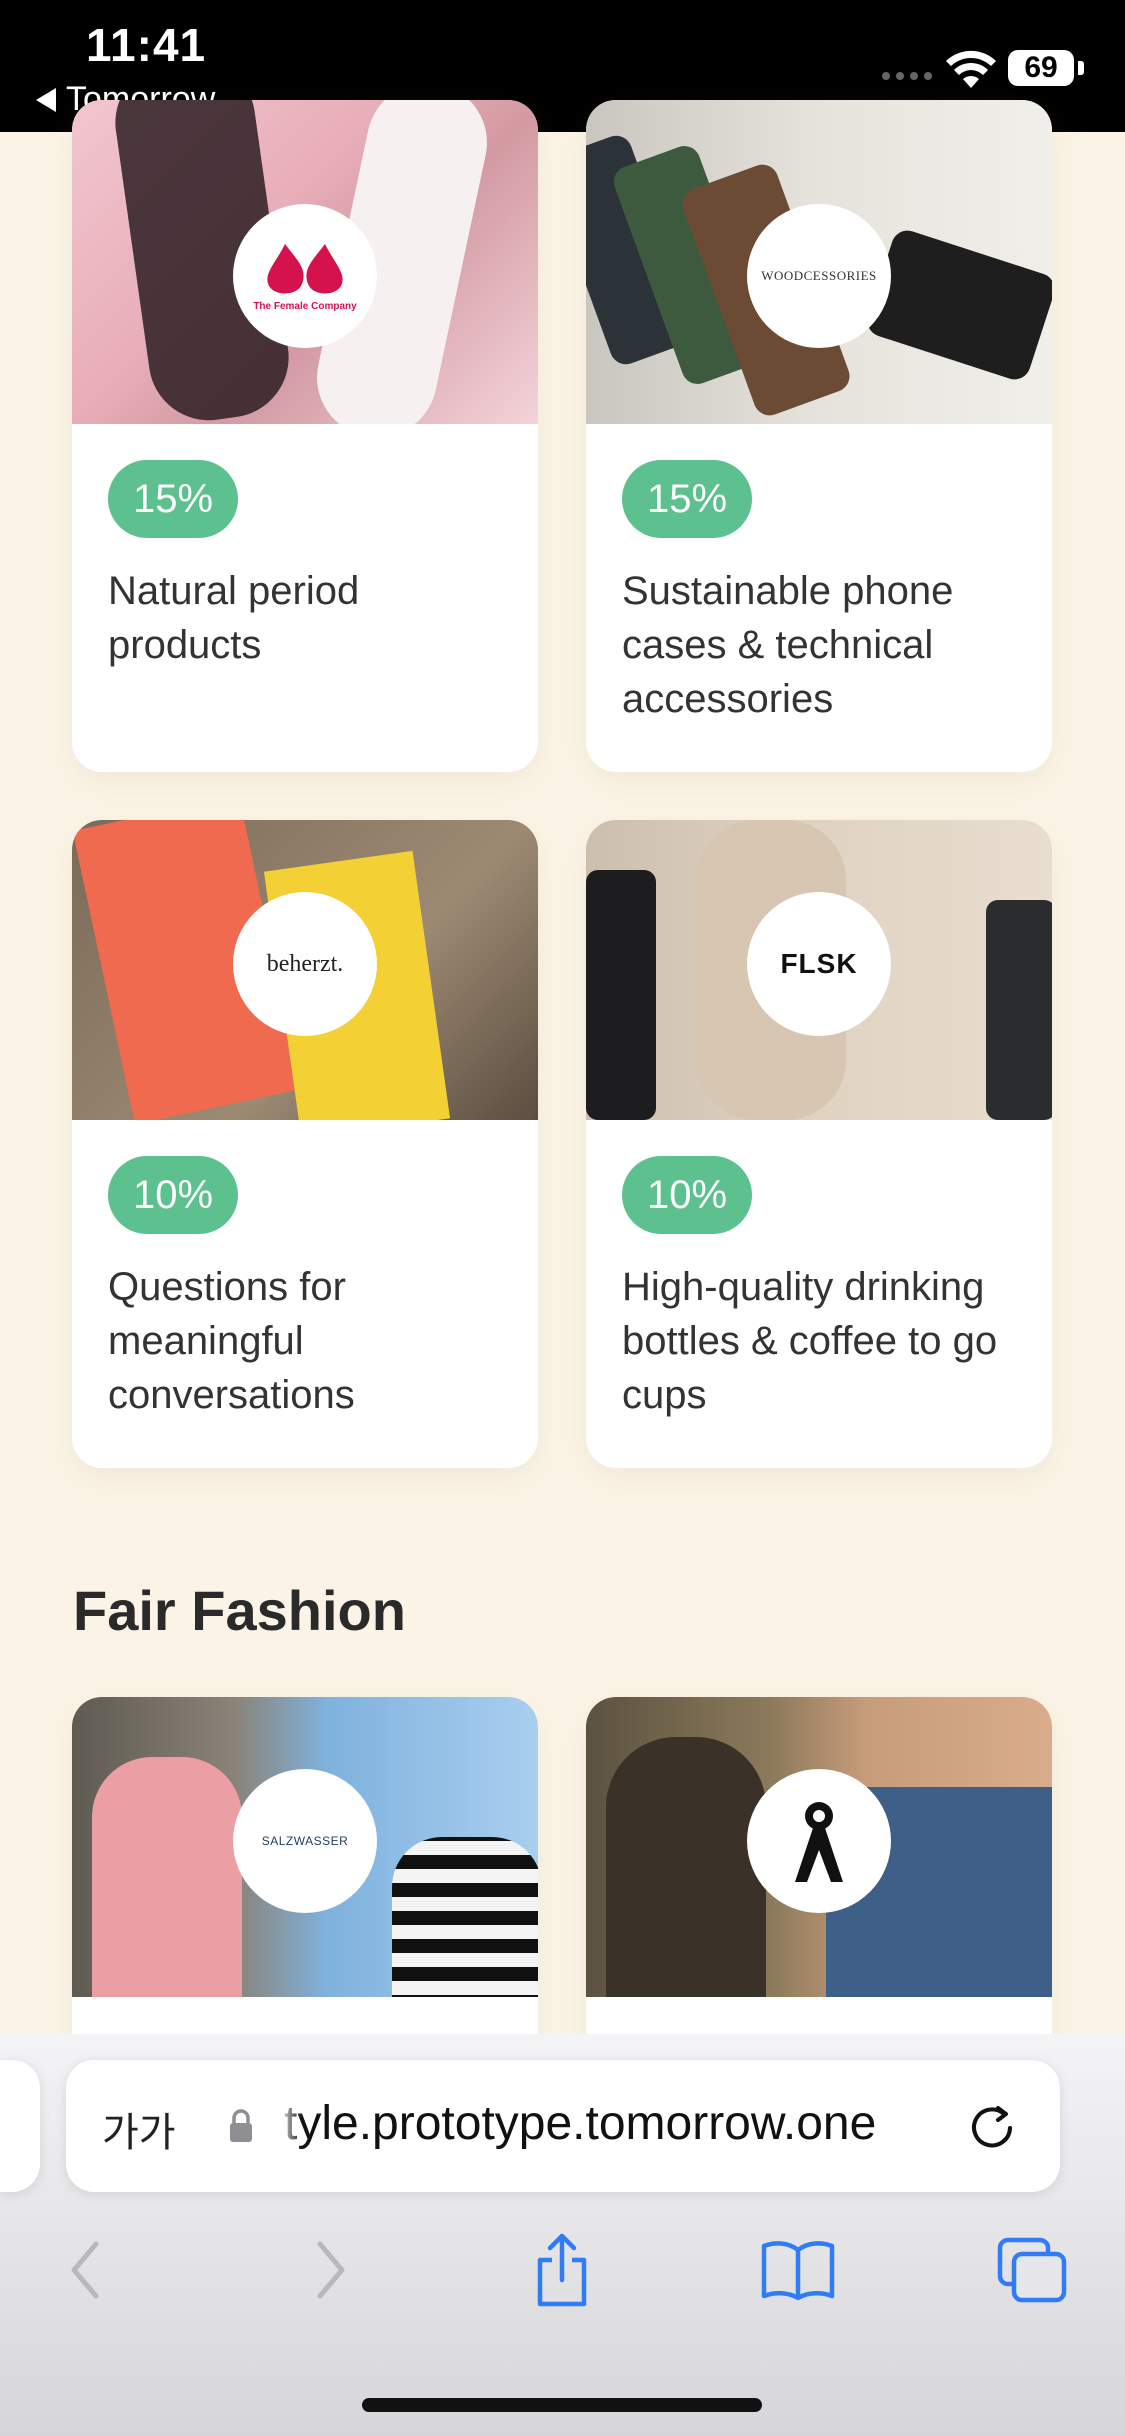 The image size is (1125, 2436). I want to click on brand-logo-text: beherzt., so click(305, 963).